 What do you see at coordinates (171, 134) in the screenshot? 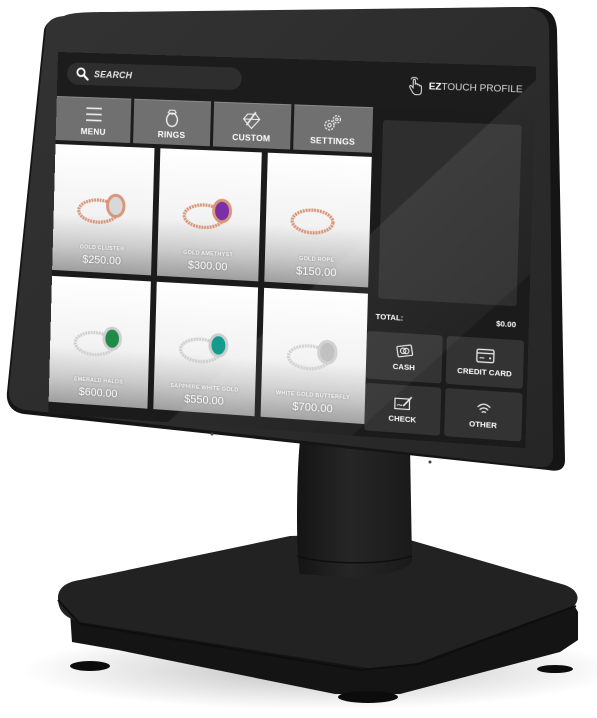
I see `tab-label: RINGS` at bounding box center [171, 134].